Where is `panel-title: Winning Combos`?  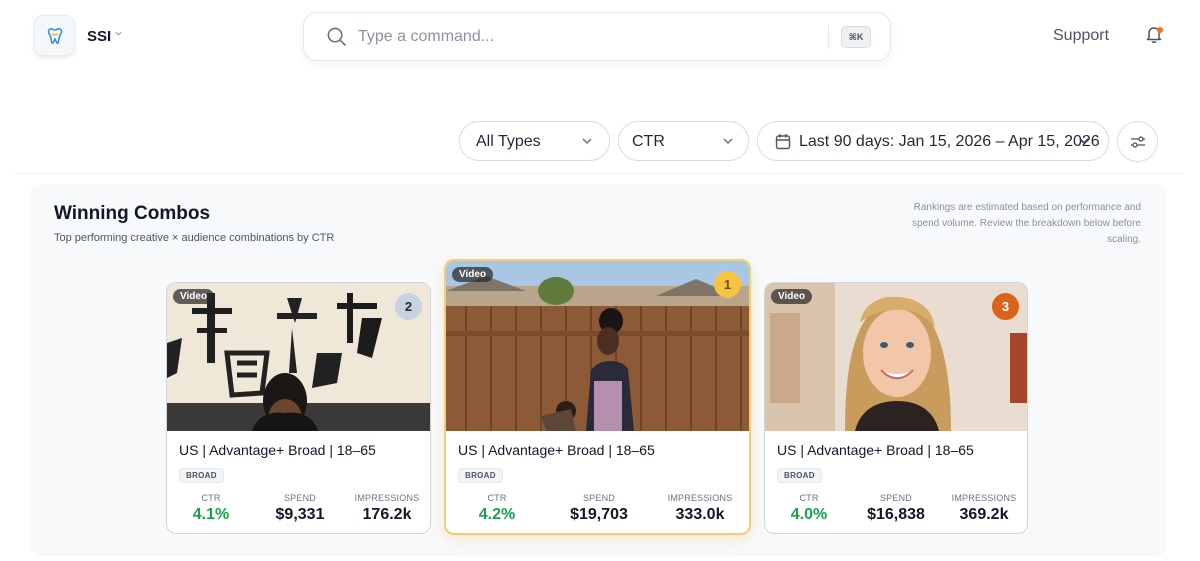
panel-title: Winning Combos is located at coordinates (132, 213).